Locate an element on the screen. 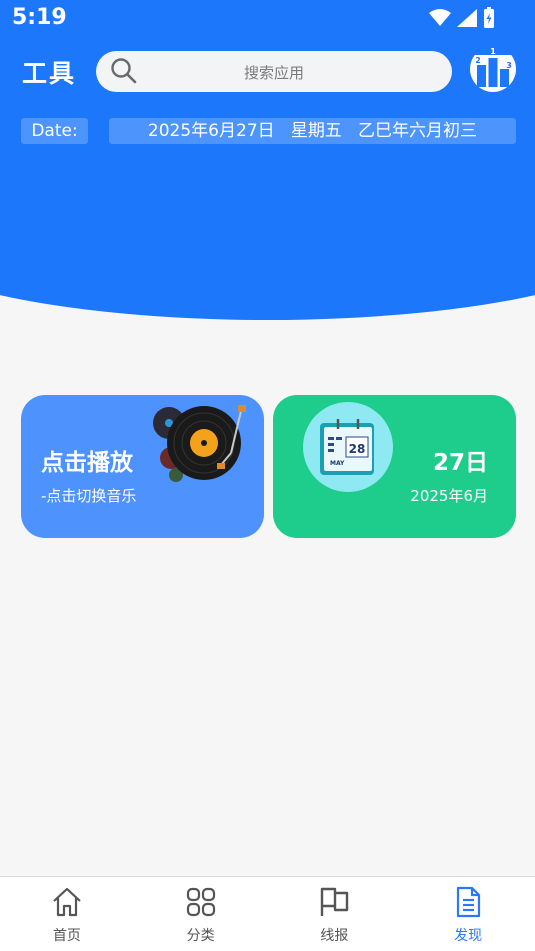 Image resolution: width=535 pixels, height=951 pixels. page-title: 工具 is located at coordinates (49, 73).